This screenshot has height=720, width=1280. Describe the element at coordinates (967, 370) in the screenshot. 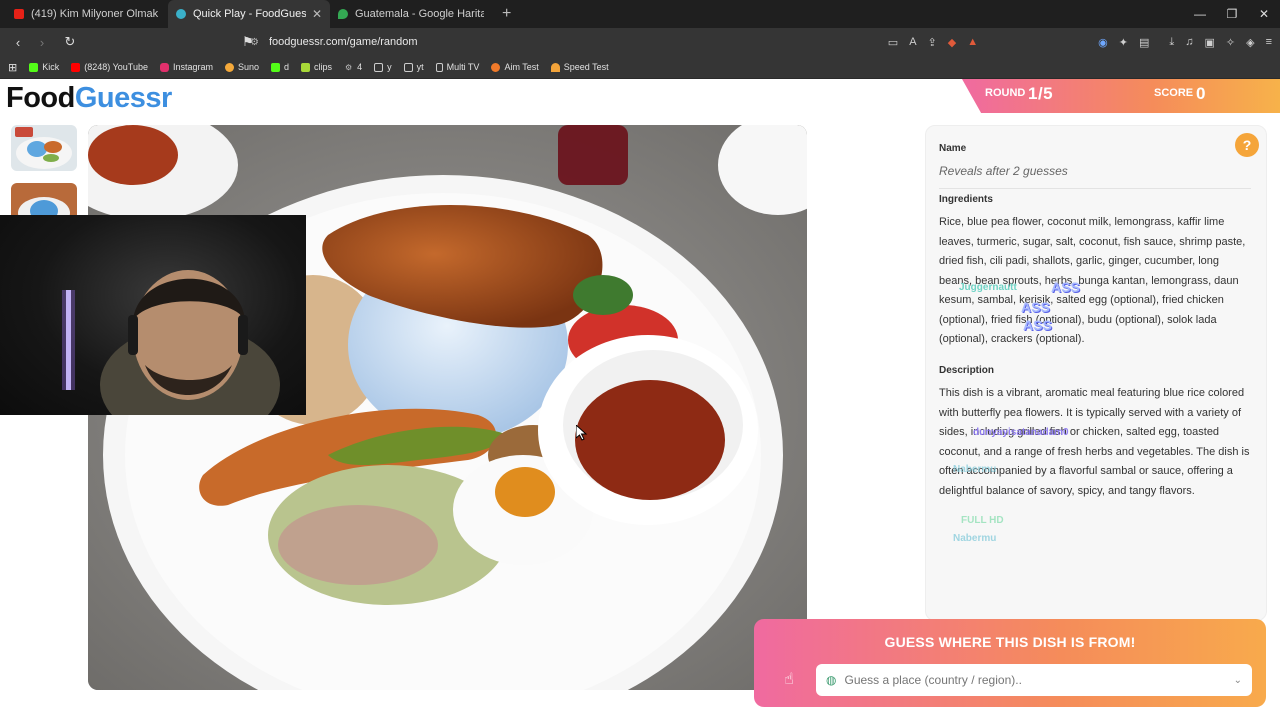

I see `description-label: Description` at that location.